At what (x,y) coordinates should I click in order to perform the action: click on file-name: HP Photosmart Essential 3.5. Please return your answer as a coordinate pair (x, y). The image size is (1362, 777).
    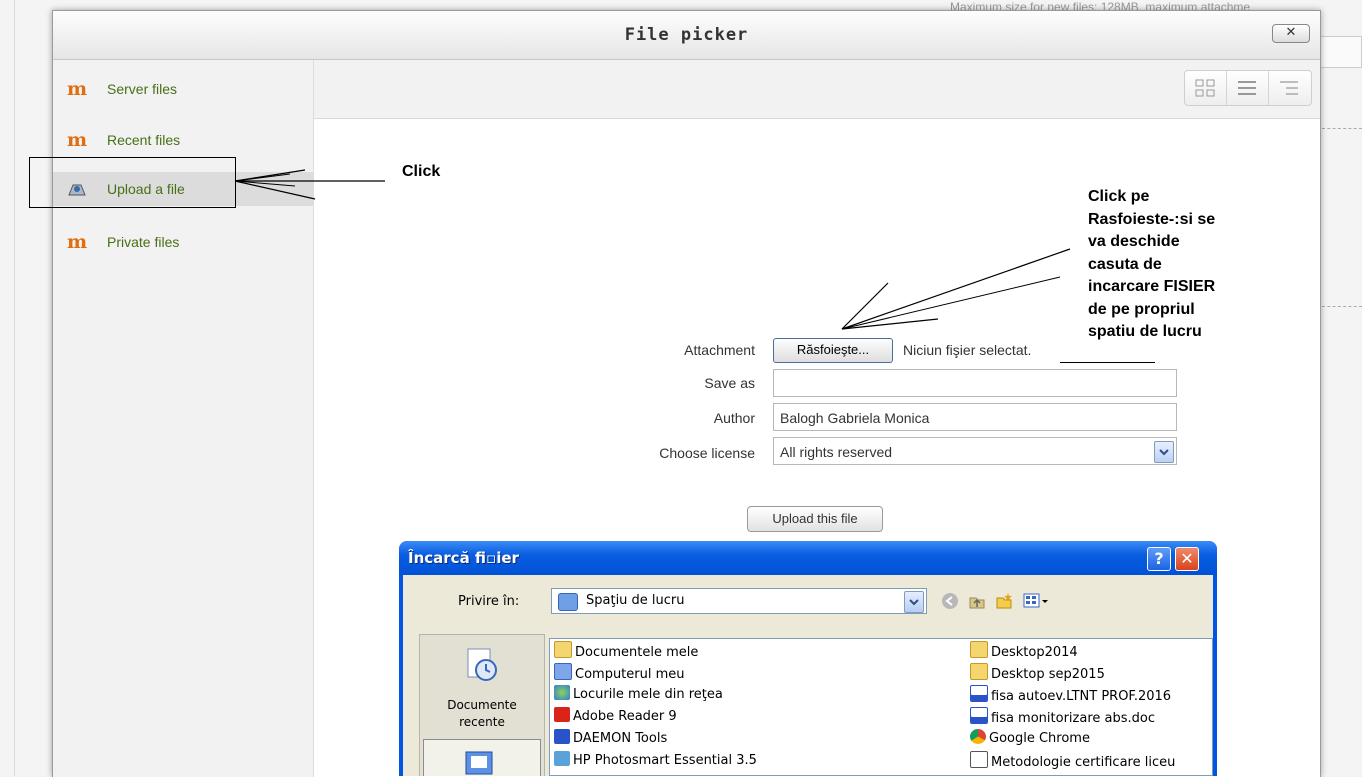
    Looking at the image, I should click on (665, 760).